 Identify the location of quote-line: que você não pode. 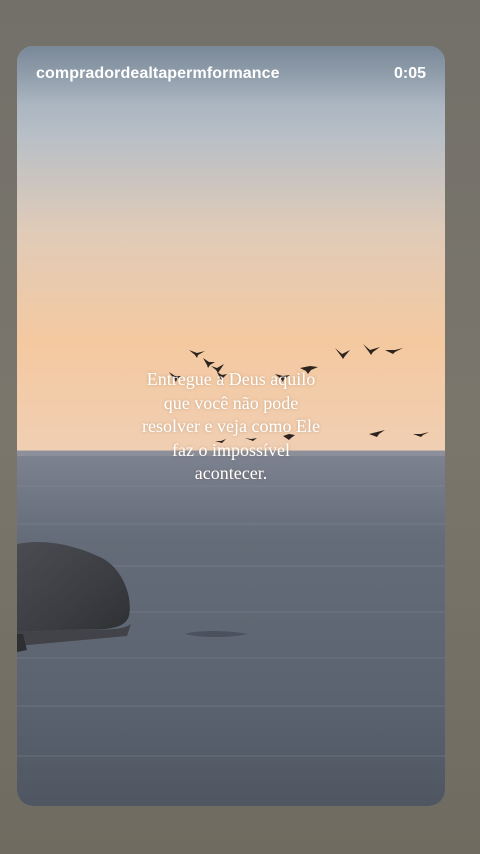
(231, 402).